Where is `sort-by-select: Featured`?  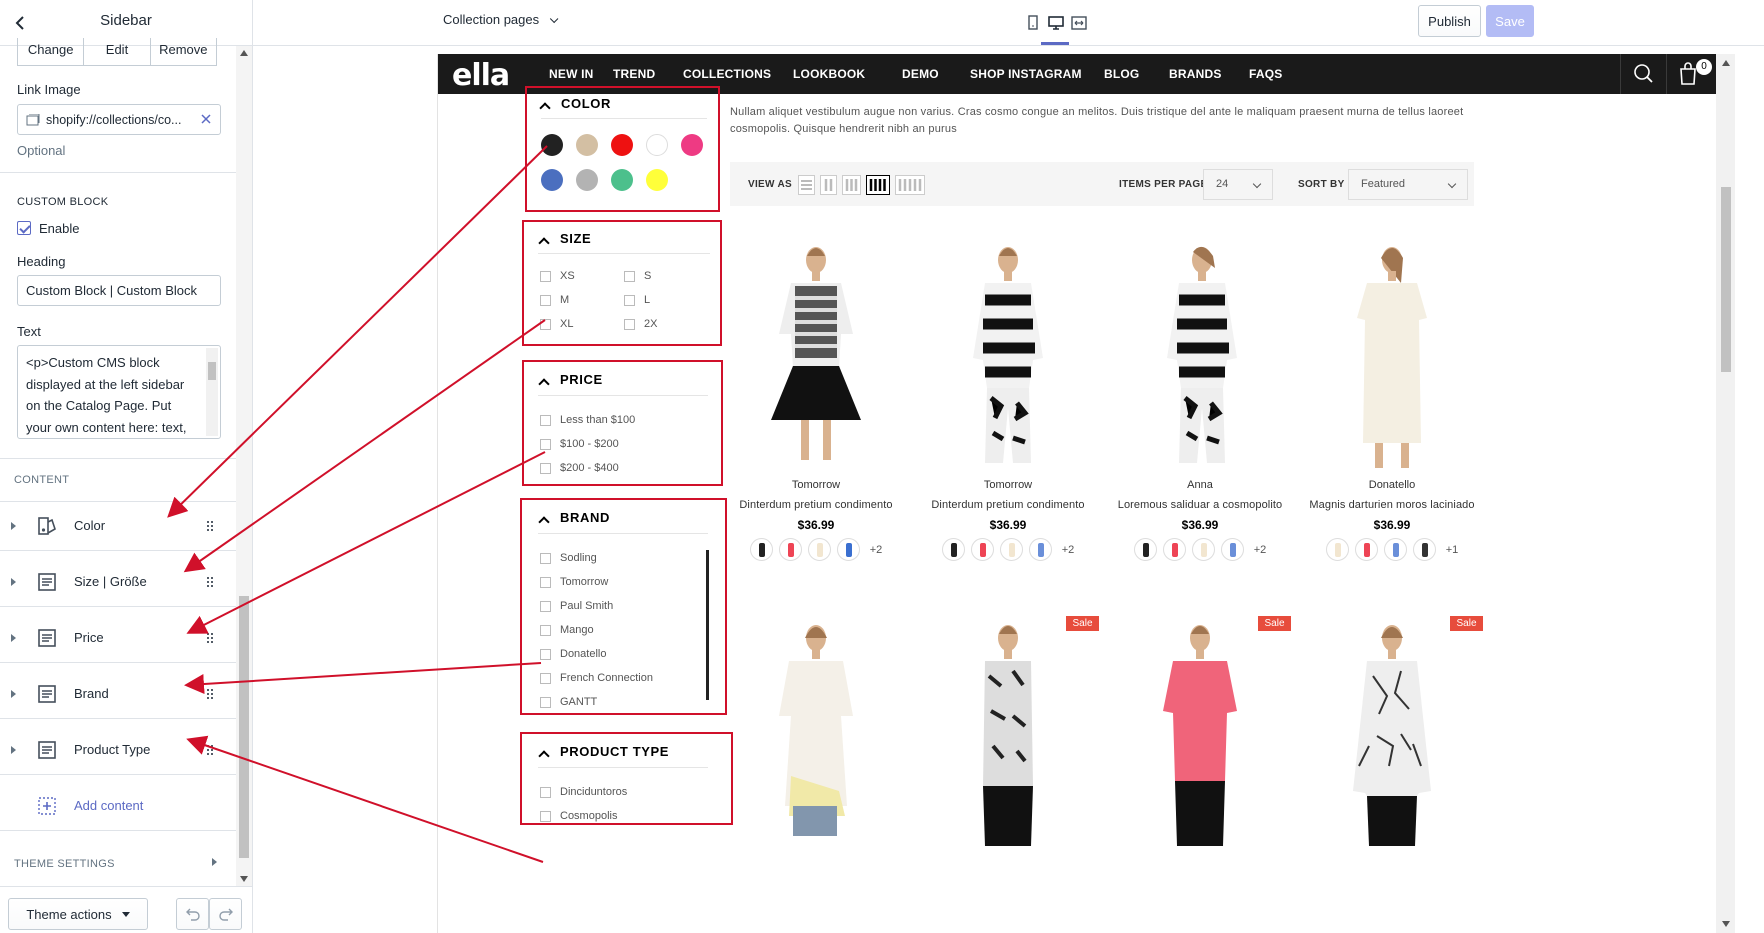
sort-by-select: Featured is located at coordinates (1408, 184).